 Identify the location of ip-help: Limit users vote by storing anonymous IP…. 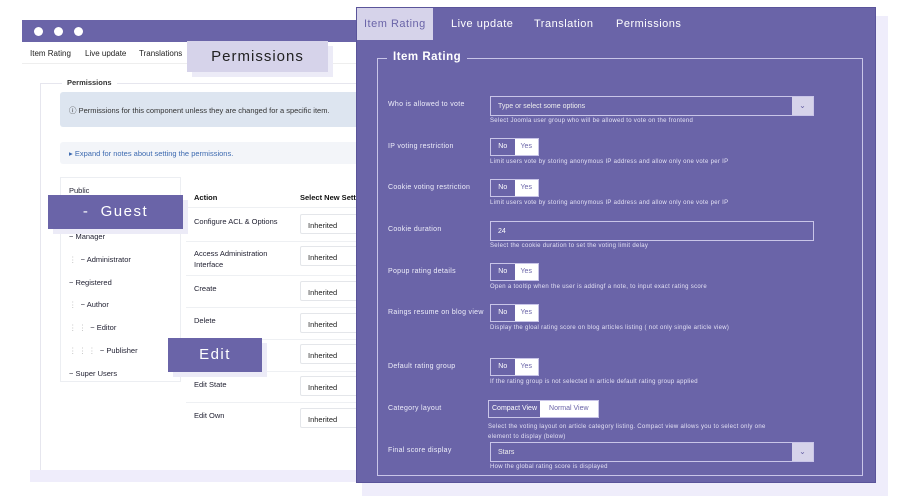
(609, 162).